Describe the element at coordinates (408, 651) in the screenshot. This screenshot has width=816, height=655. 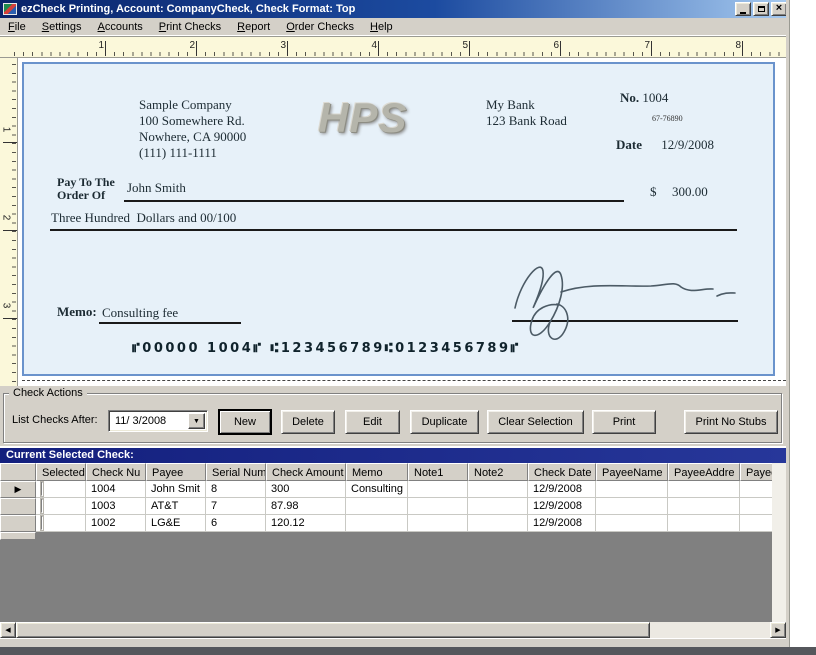
I see `background-strip` at that location.